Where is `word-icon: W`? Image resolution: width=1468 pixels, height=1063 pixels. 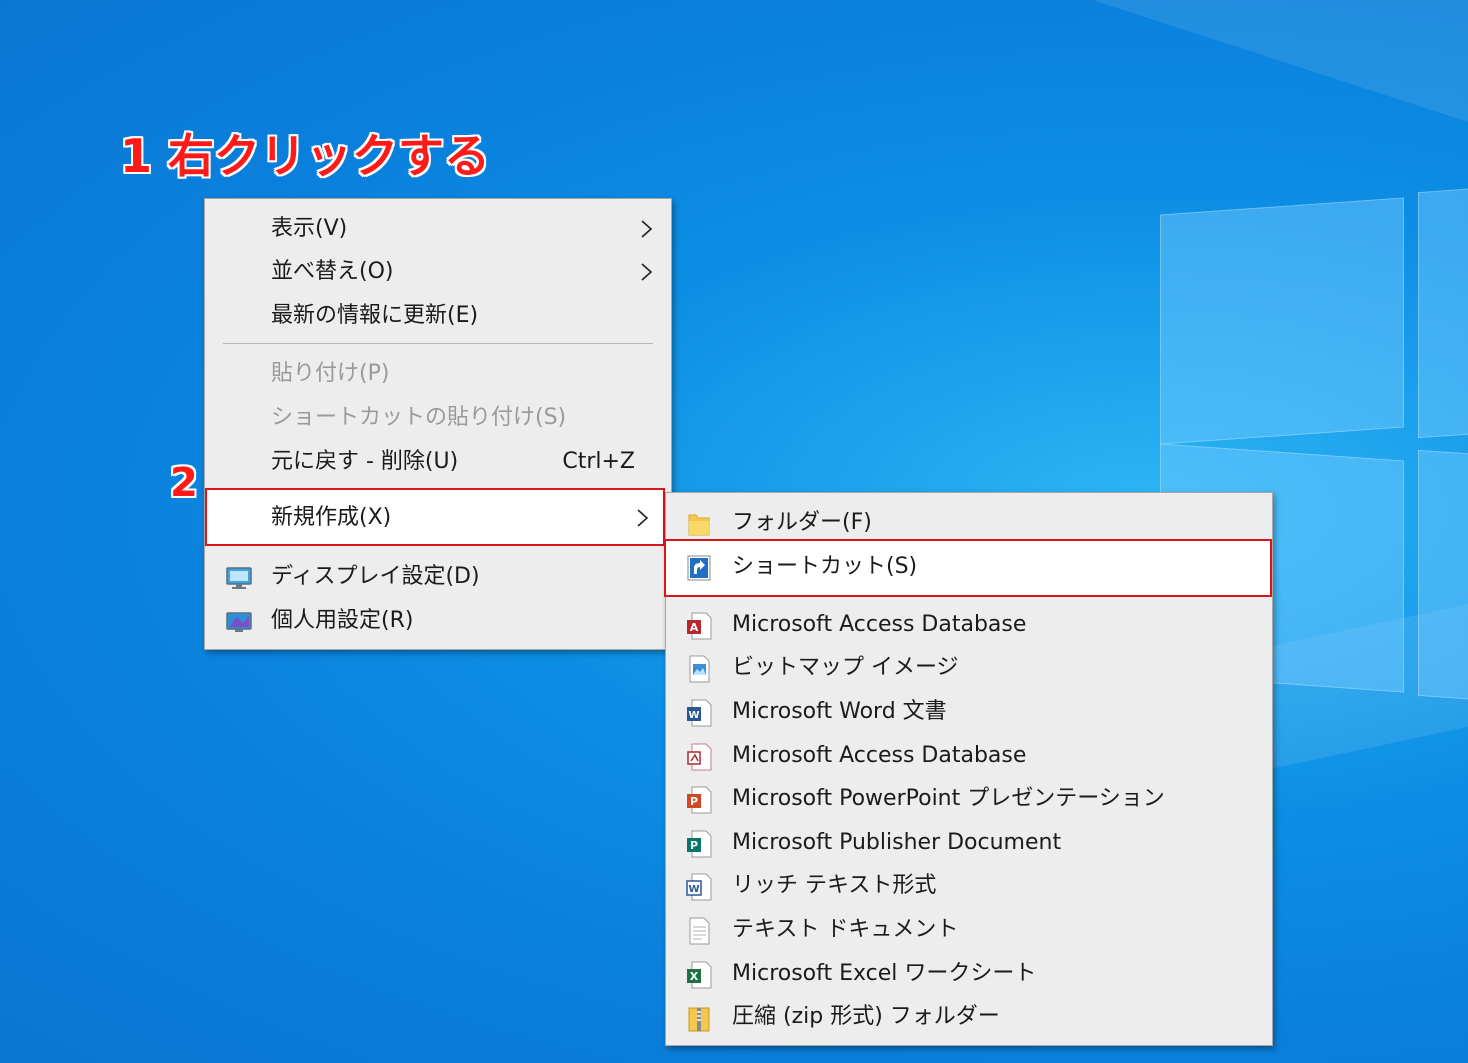 word-icon: W is located at coordinates (699, 713).